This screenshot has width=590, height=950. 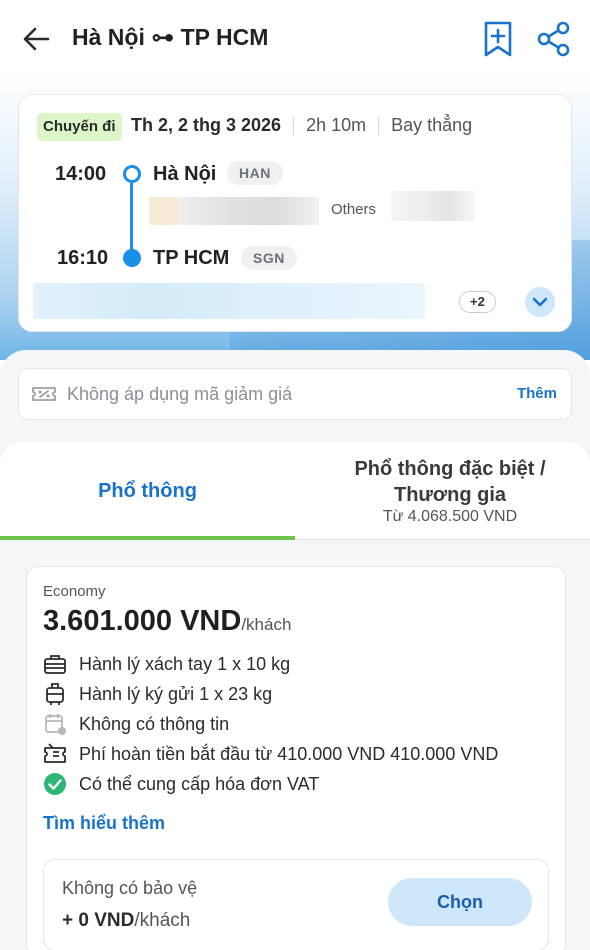 What do you see at coordinates (79, 127) in the screenshot?
I see `trip-type-chip: Chuyến đi` at bounding box center [79, 127].